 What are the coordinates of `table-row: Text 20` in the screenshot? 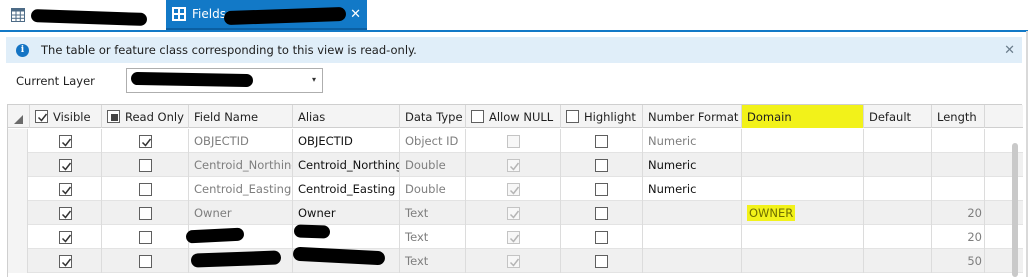 It's located at (515, 237).